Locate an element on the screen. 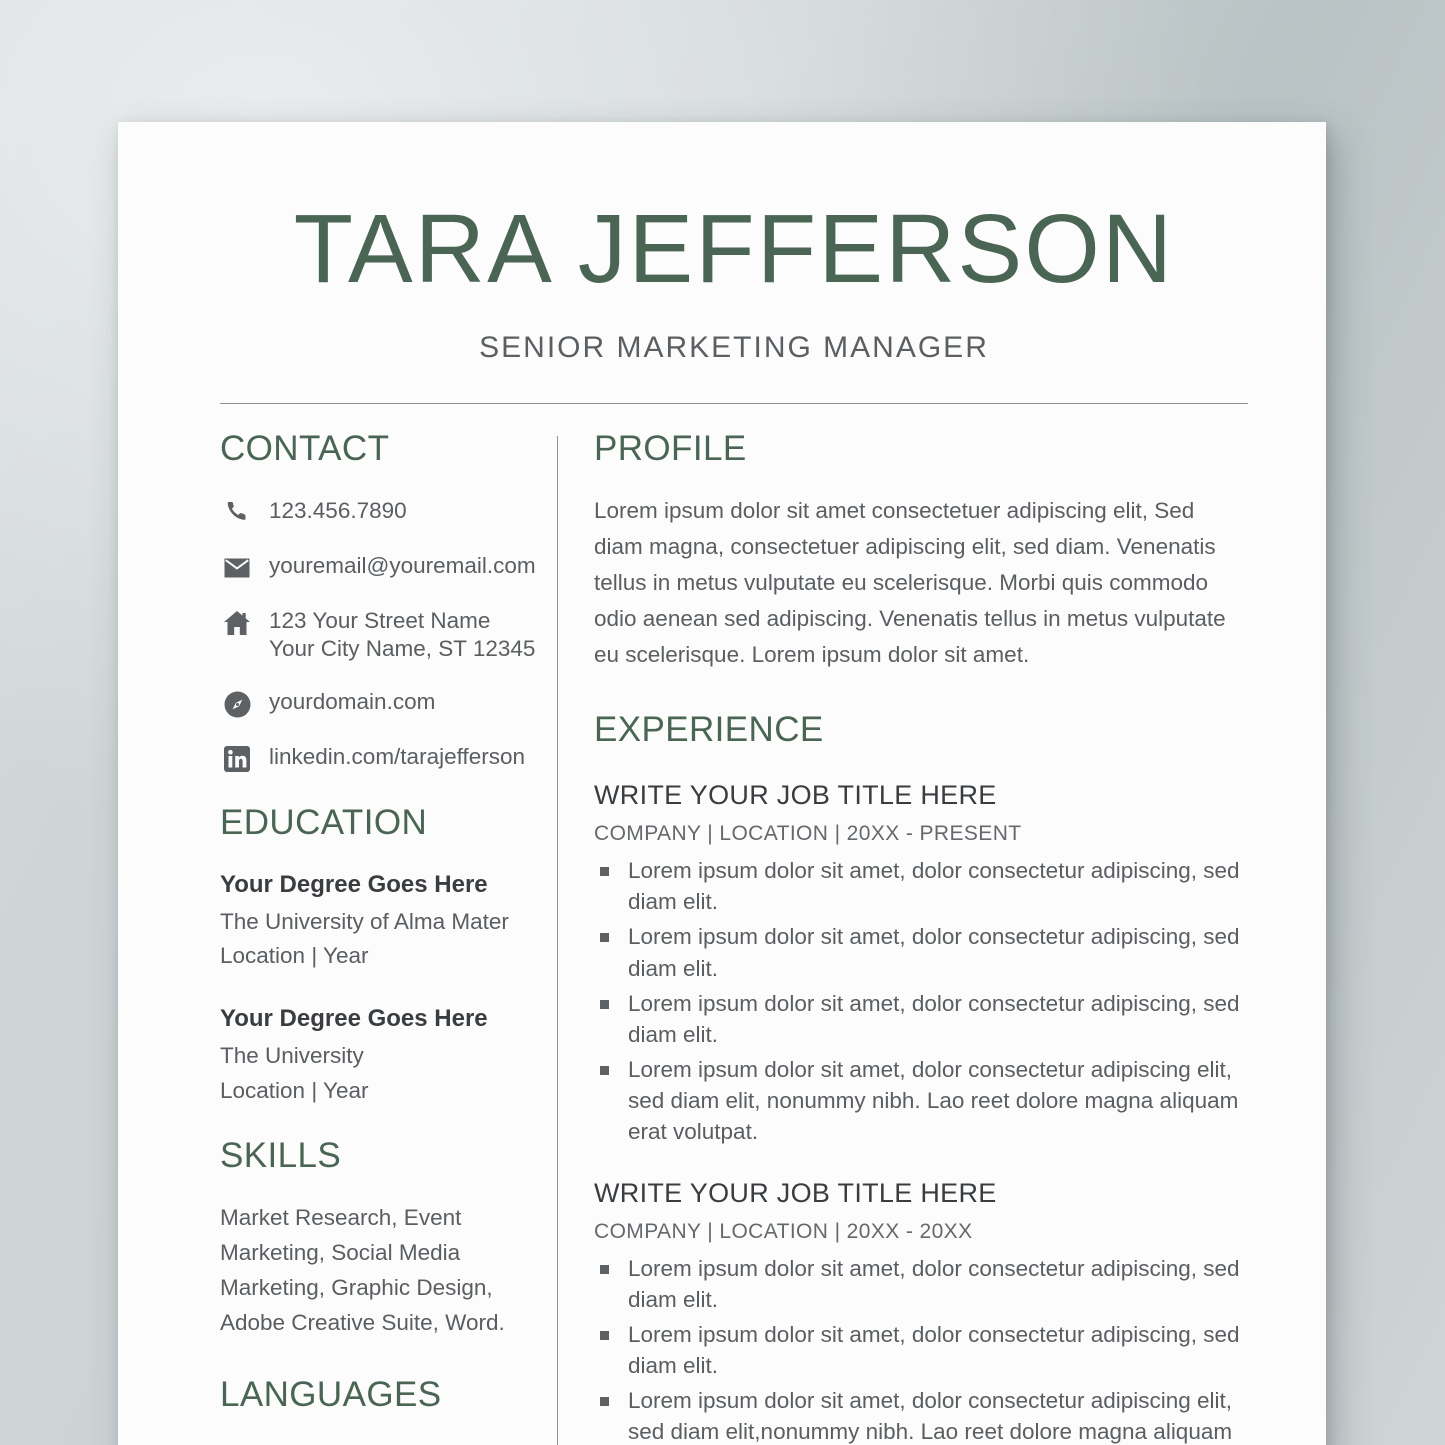  header-divider is located at coordinates (734, 403).